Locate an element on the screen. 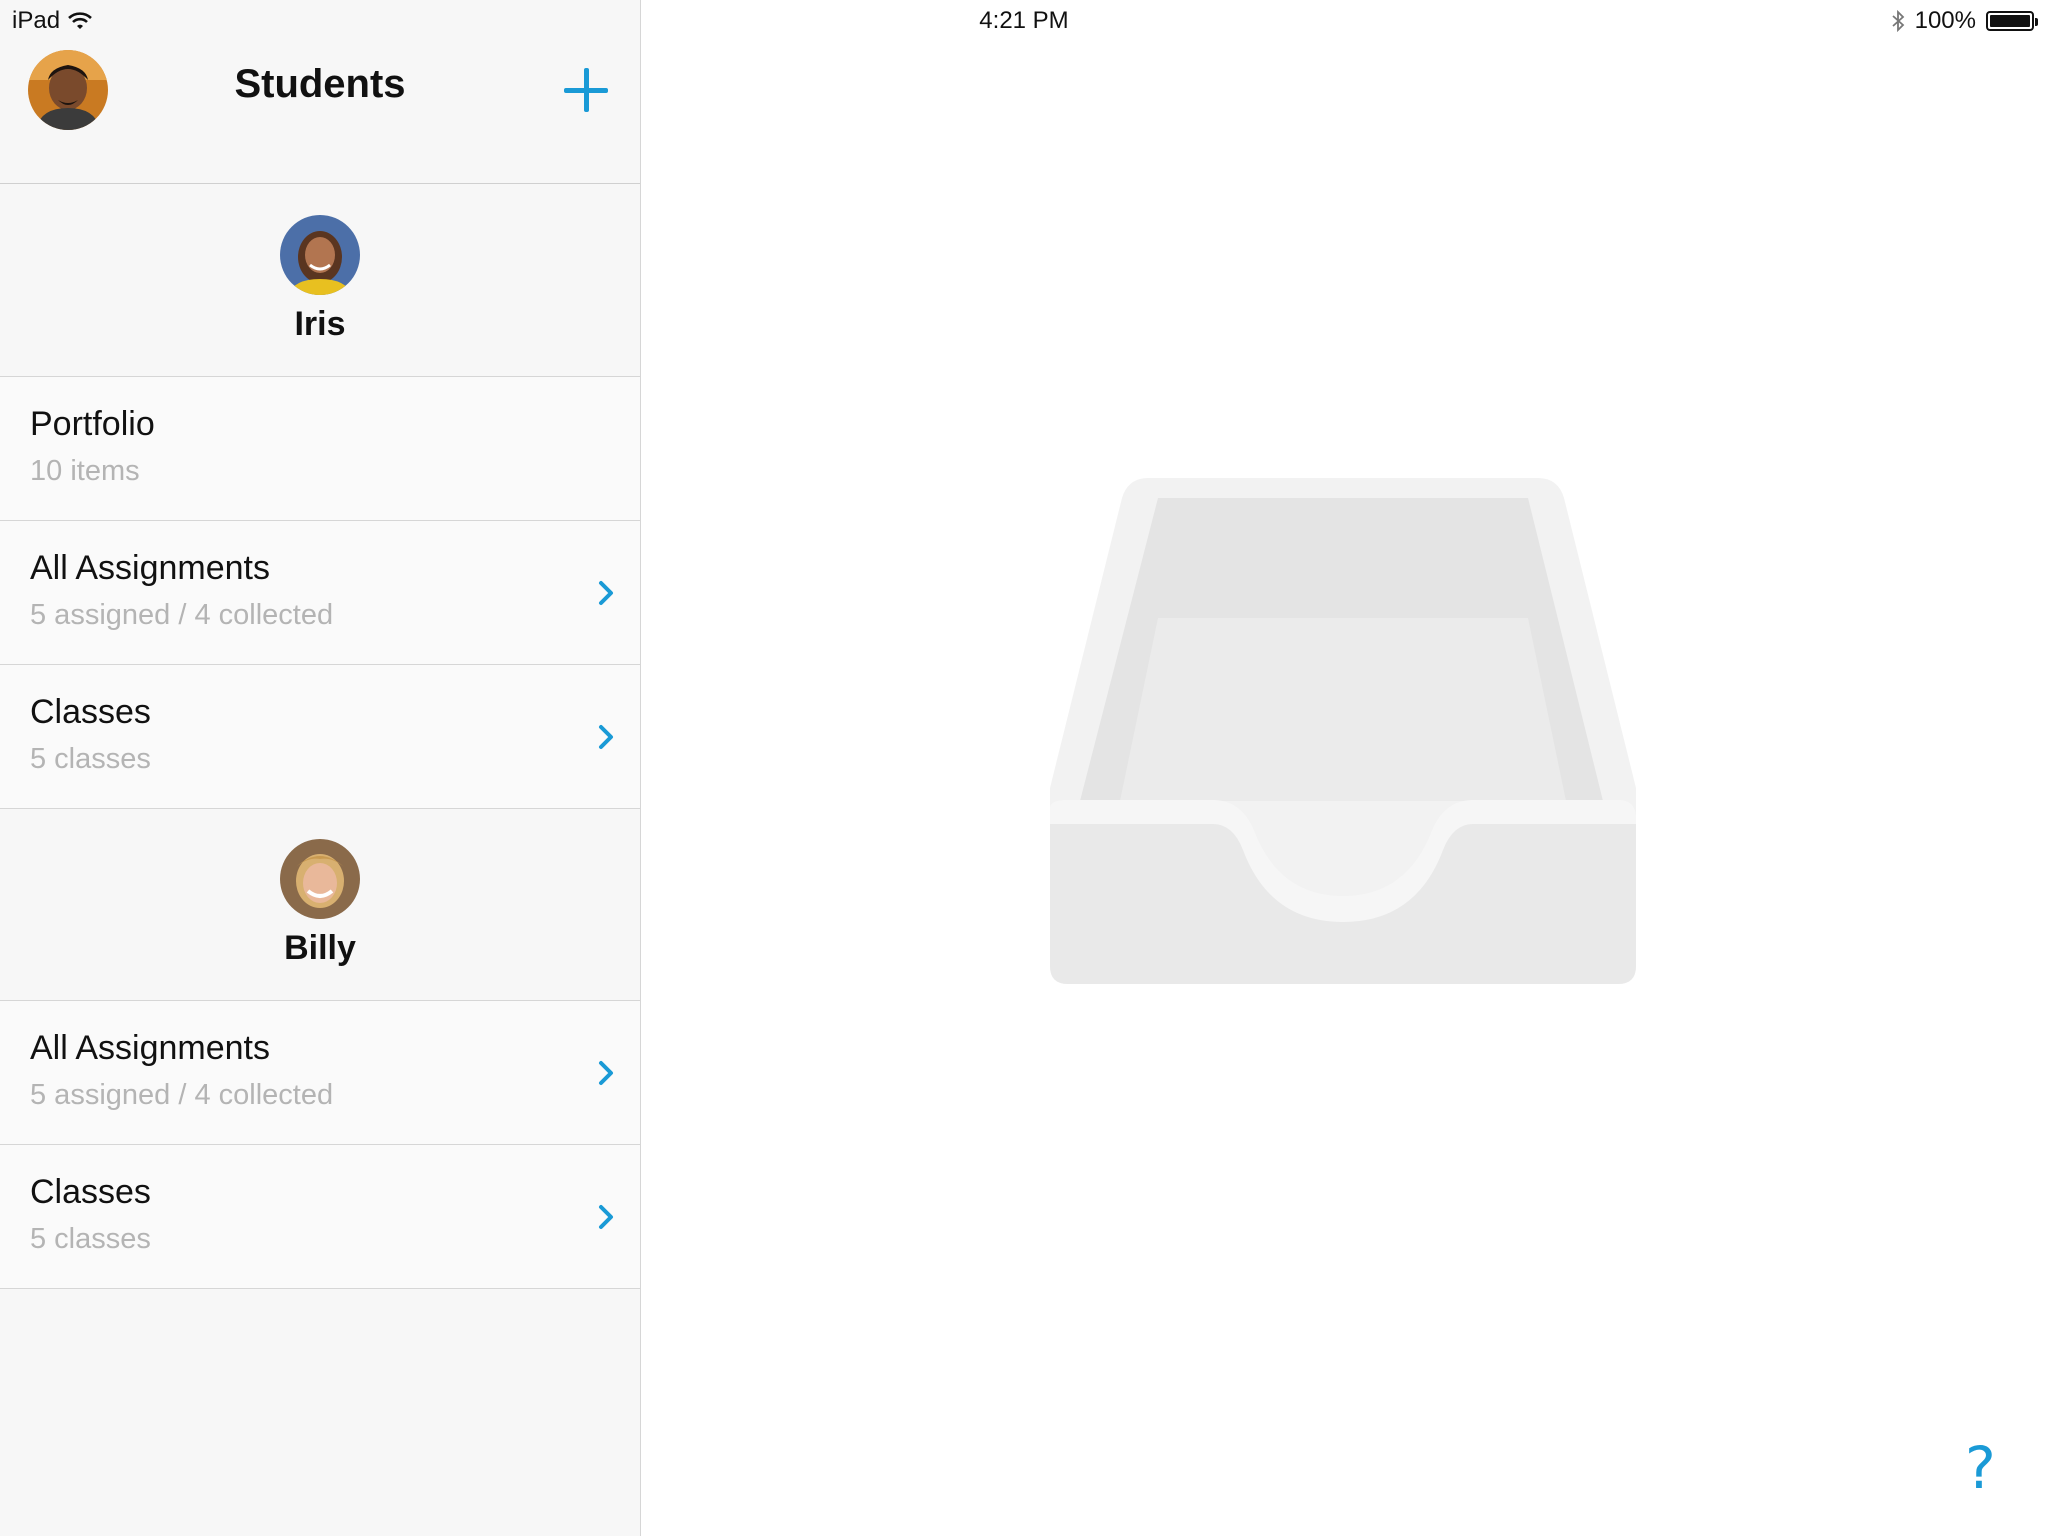 The height and width of the screenshot is (1536, 2048). row-portfolio: Portfolio 10 items is located at coordinates (320, 449).